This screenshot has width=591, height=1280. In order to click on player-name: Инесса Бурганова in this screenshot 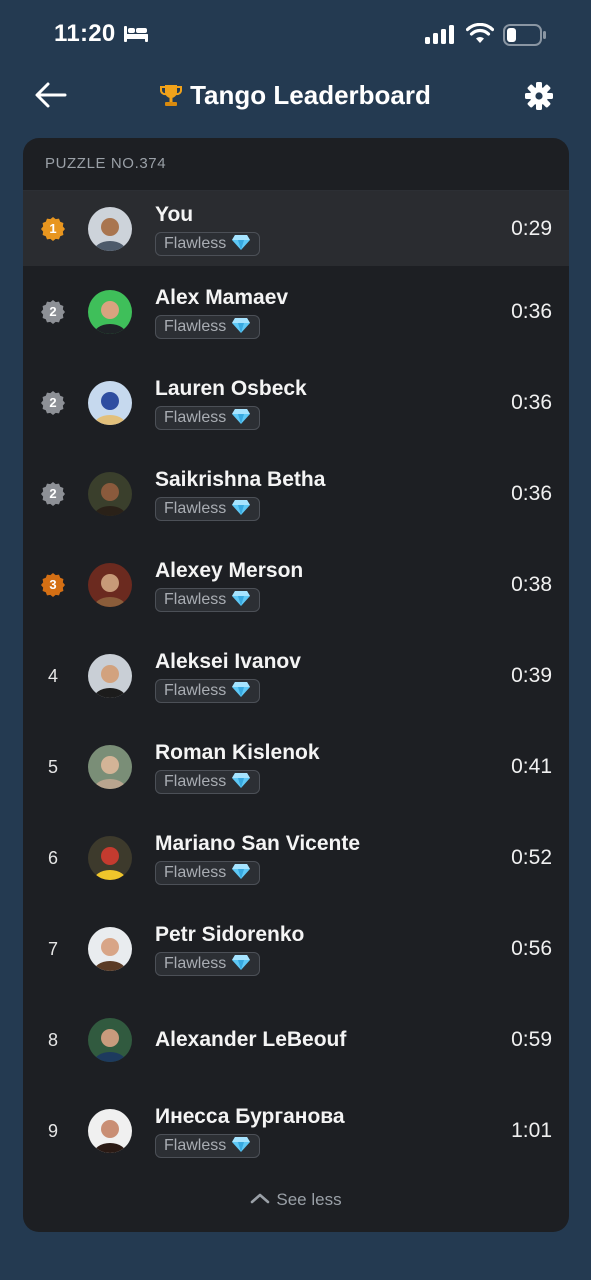, I will do `click(250, 1116)`.